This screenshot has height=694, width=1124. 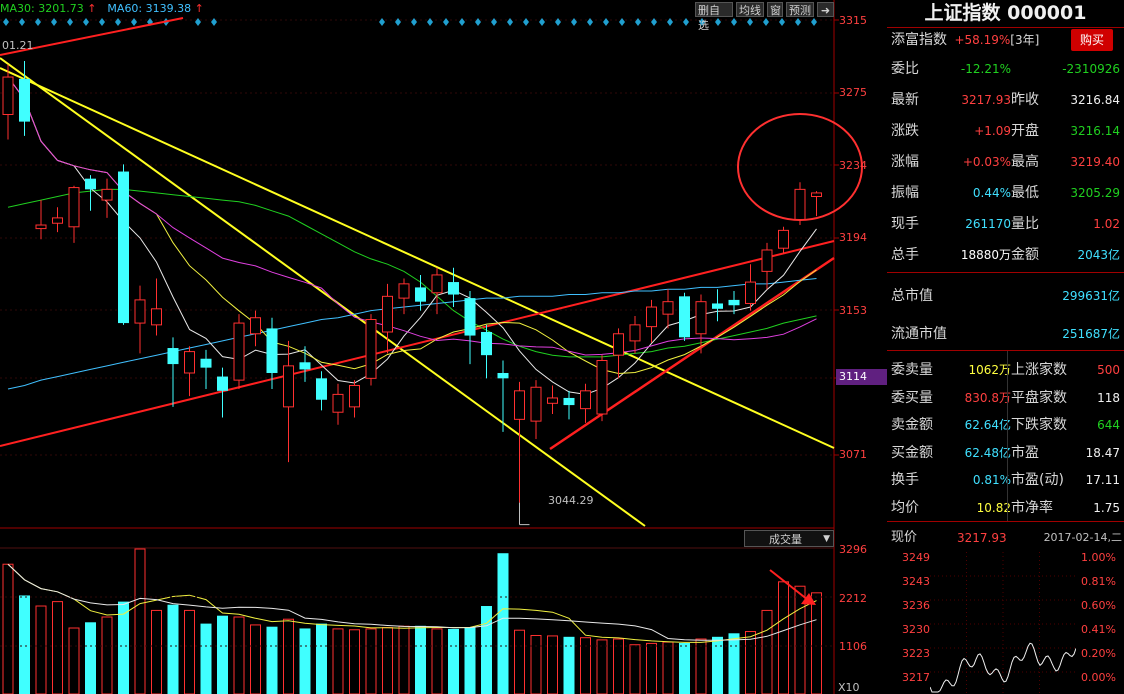 I want to click on stats-label: 委买量, so click(x=912, y=397).